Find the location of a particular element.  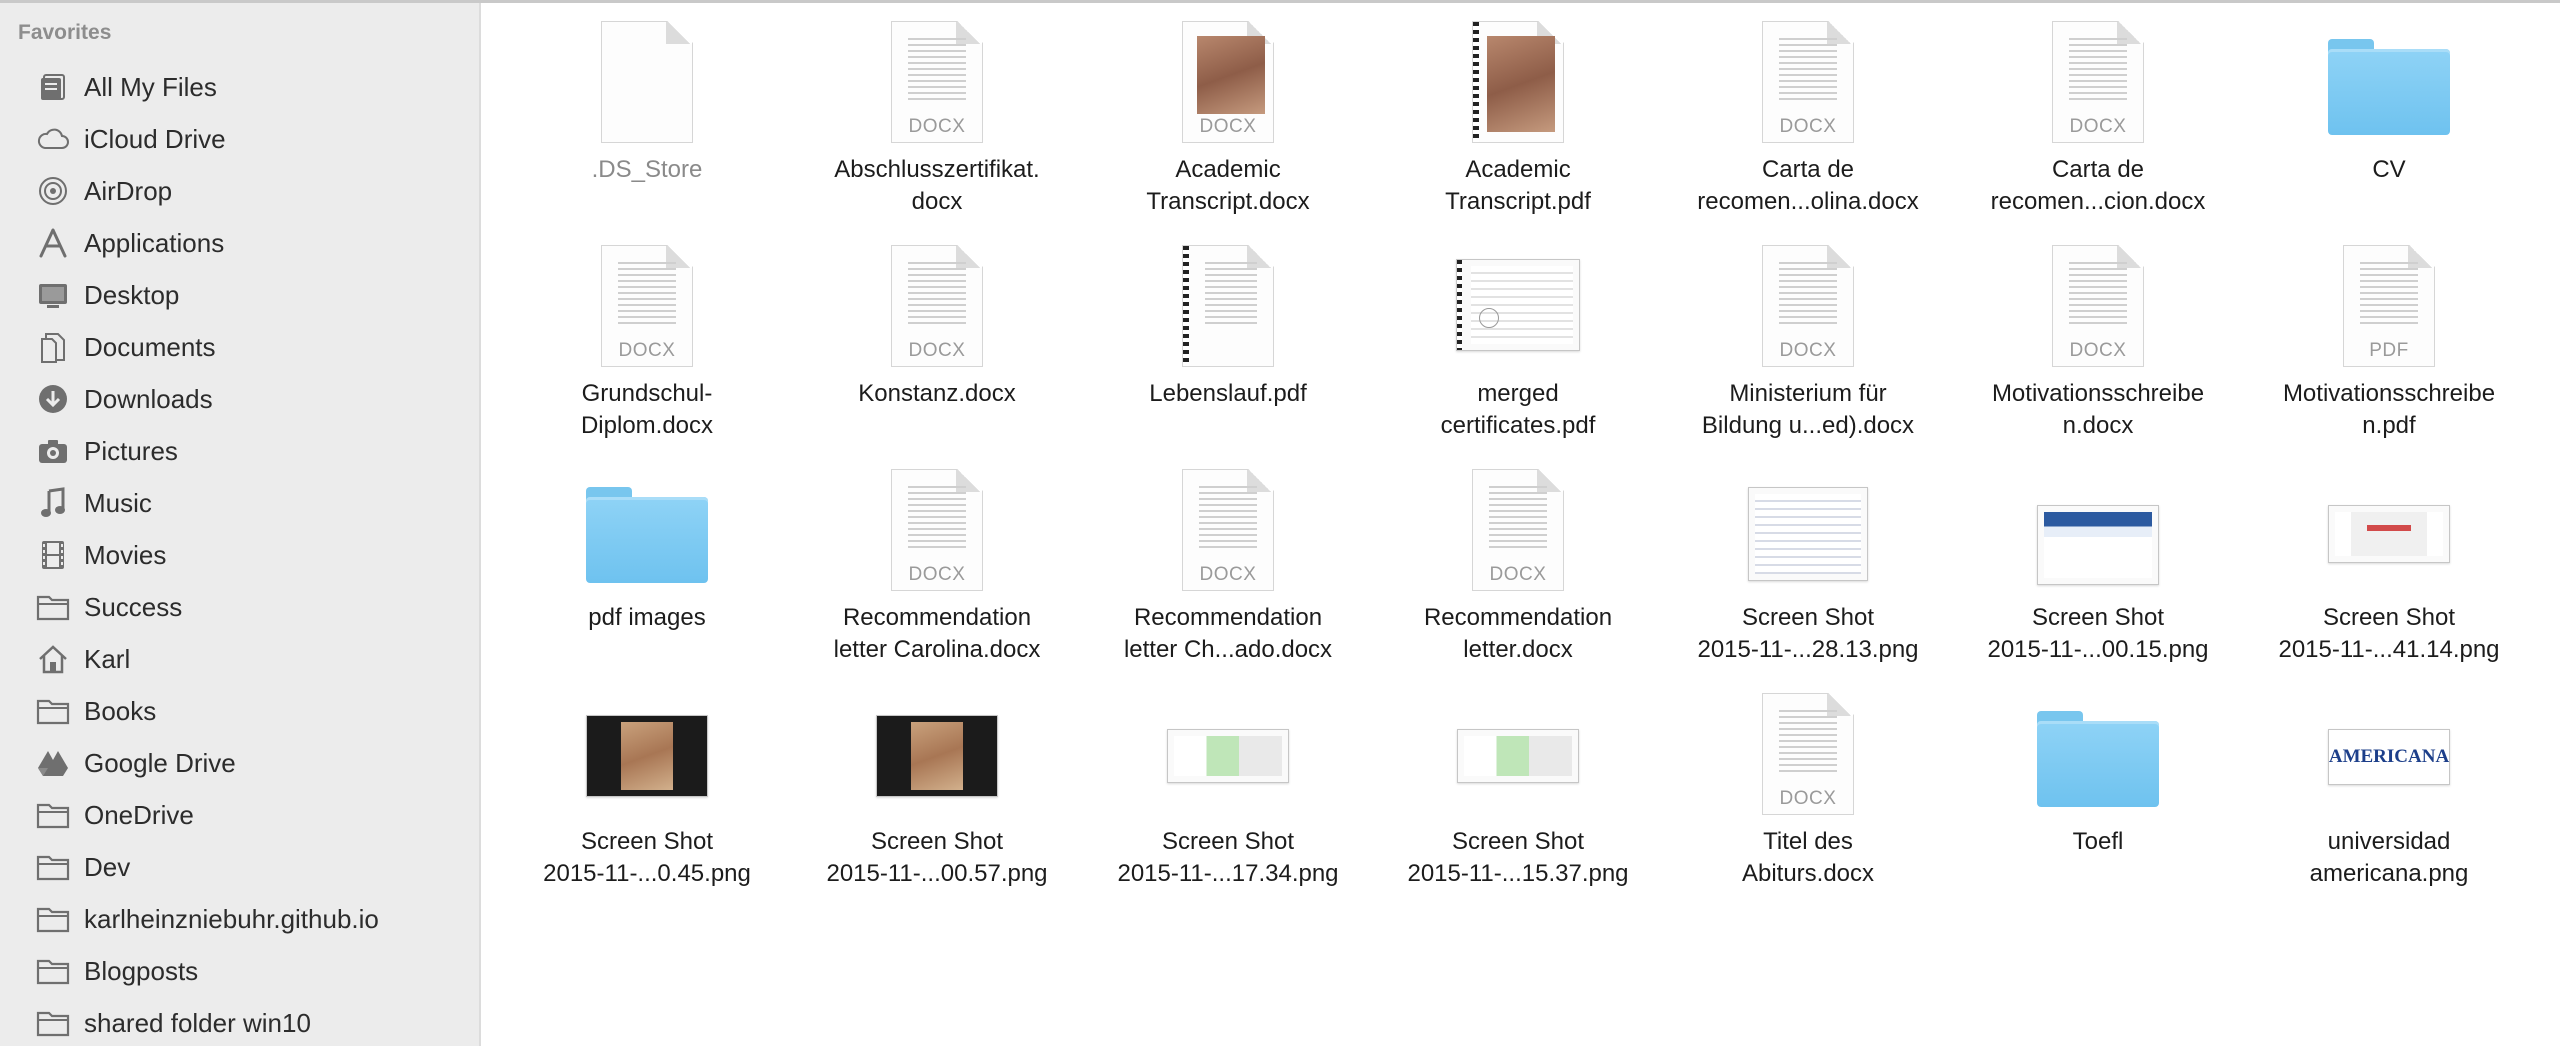

file-name-label: merged certificates.pdf is located at coordinates (1518, 409).